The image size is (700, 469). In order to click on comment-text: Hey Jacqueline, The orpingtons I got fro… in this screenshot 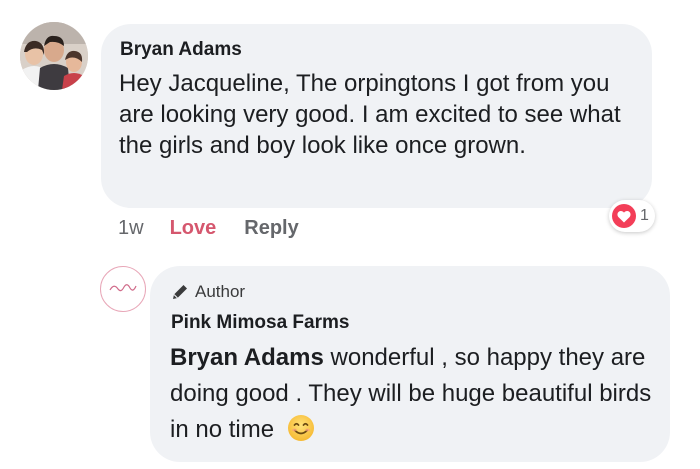, I will do `click(370, 114)`.